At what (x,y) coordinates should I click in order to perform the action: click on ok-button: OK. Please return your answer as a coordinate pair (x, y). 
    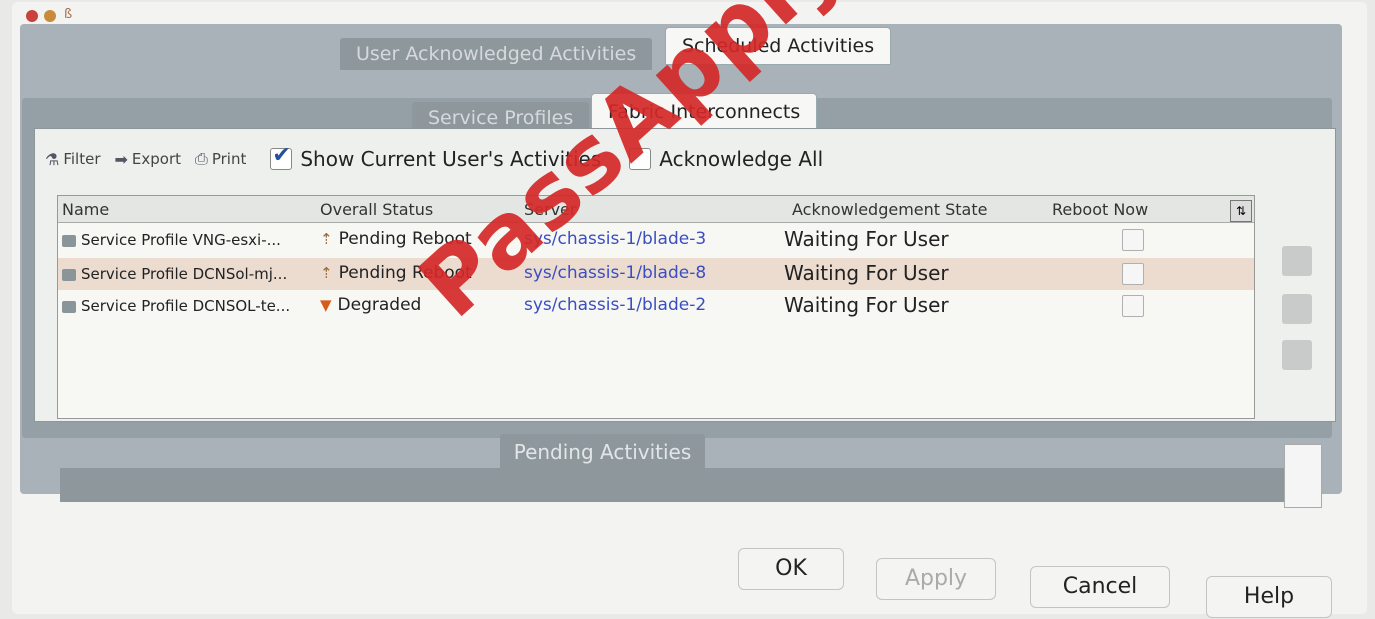
    Looking at the image, I should click on (791, 569).